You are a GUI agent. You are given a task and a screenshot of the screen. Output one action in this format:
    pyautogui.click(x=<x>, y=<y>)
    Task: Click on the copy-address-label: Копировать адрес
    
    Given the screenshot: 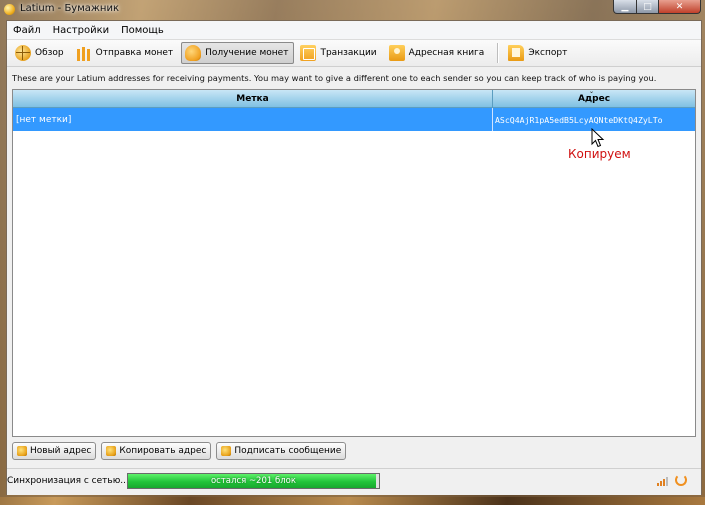 What is the action you would take?
    pyautogui.click(x=163, y=451)
    